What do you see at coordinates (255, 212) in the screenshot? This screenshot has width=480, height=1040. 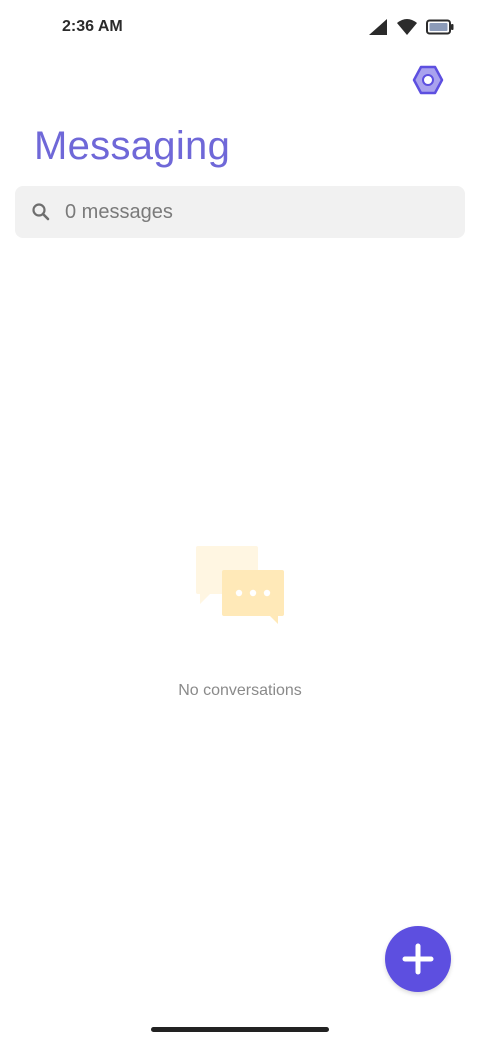 I see `search-input` at bounding box center [255, 212].